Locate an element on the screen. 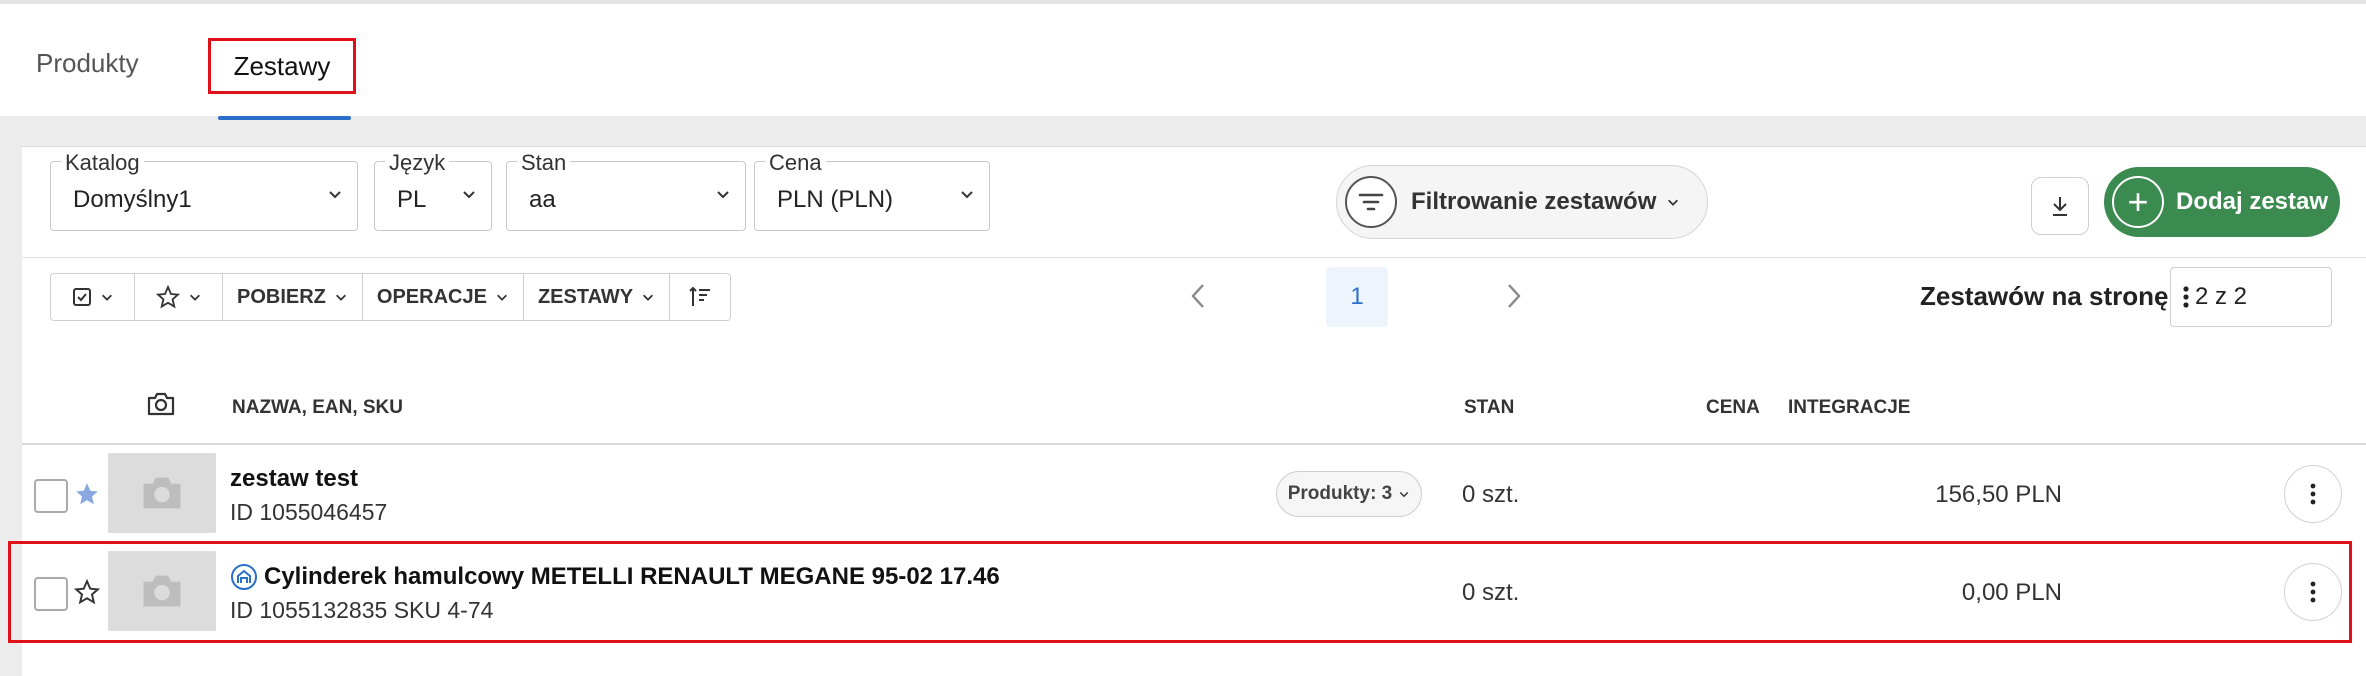 The width and height of the screenshot is (2366, 676). checkbox-icon is located at coordinates (81, 297).